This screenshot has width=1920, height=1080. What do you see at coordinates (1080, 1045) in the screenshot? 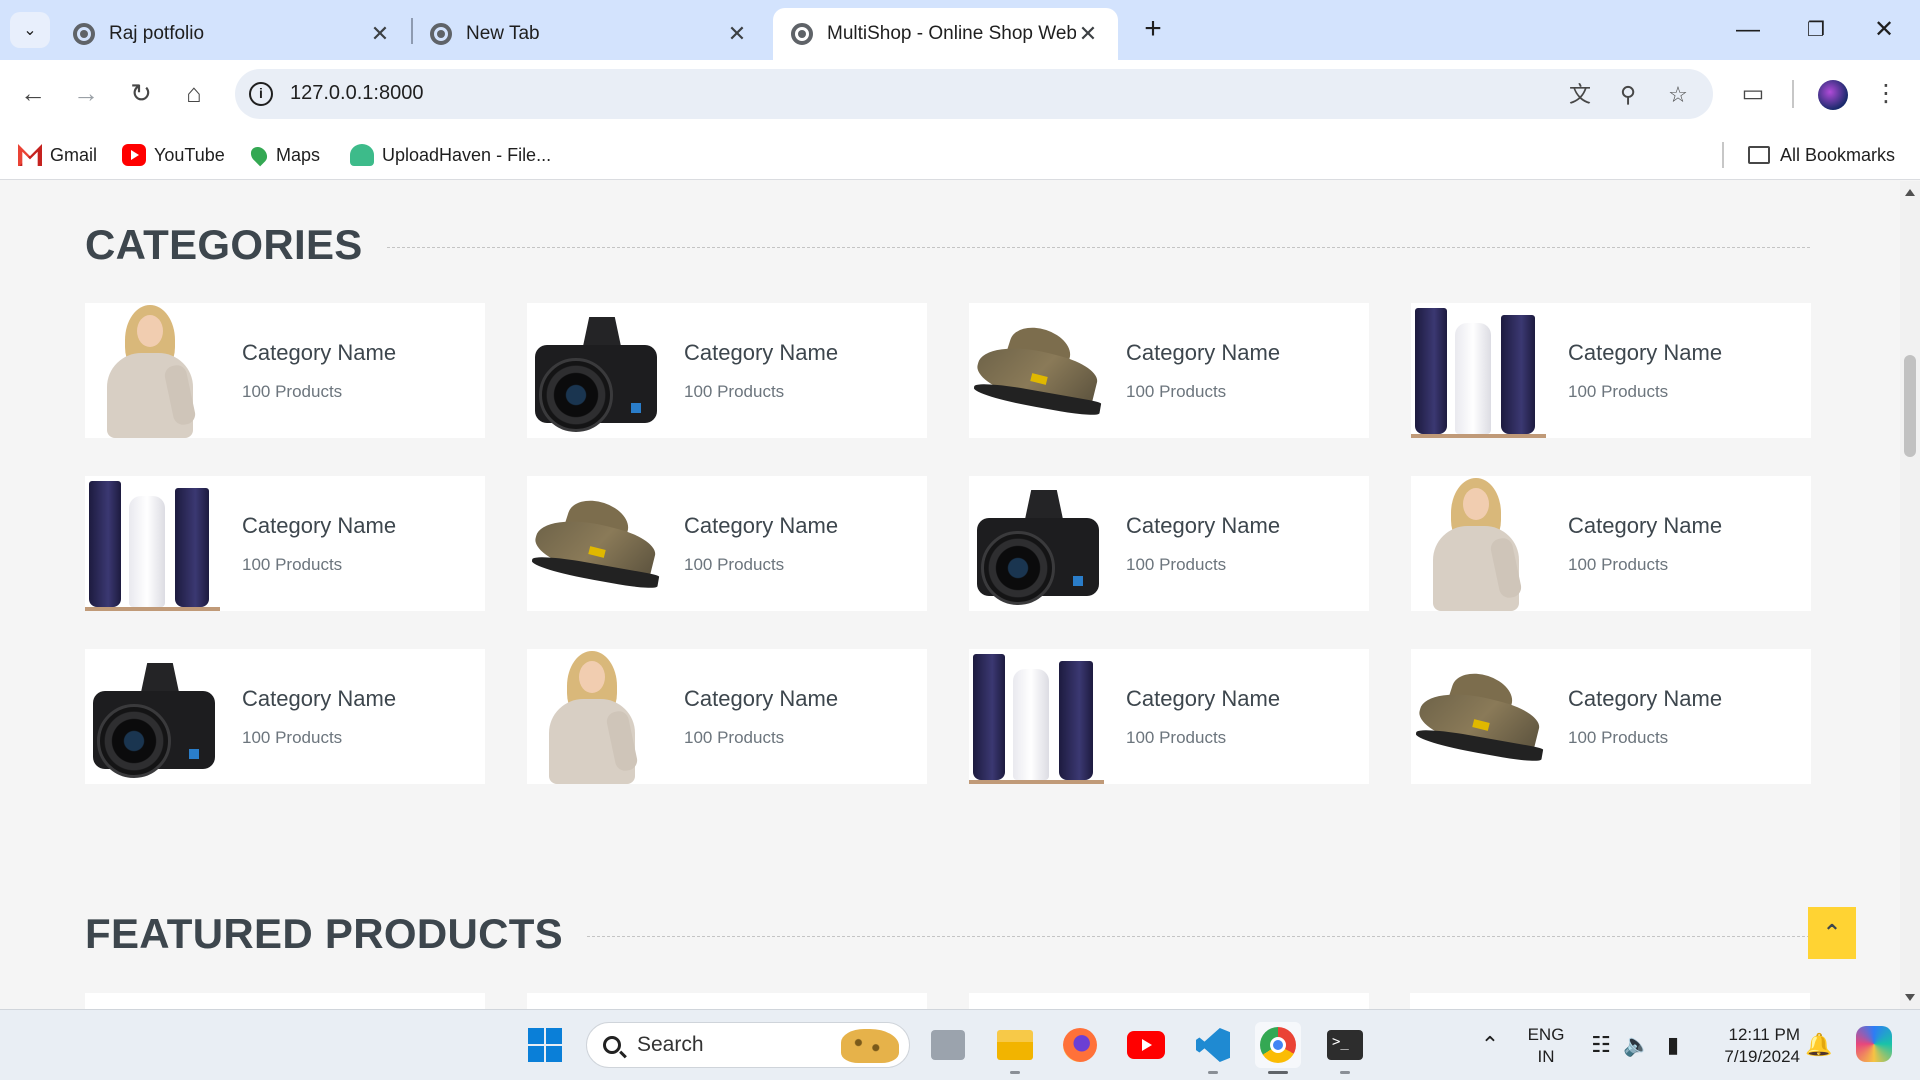
I see `firefox-button` at bounding box center [1080, 1045].